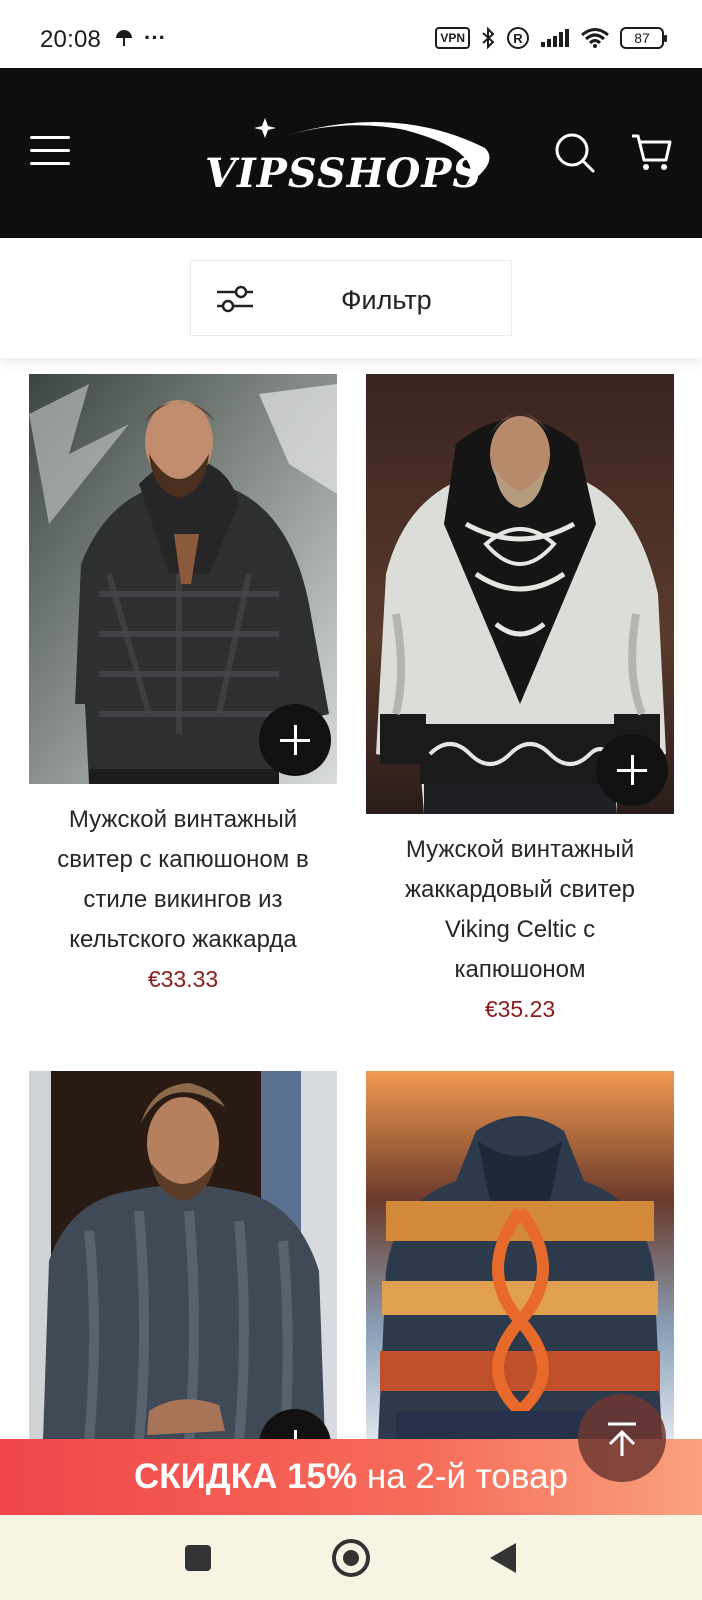  I want to click on home-icon, so click(351, 1558).